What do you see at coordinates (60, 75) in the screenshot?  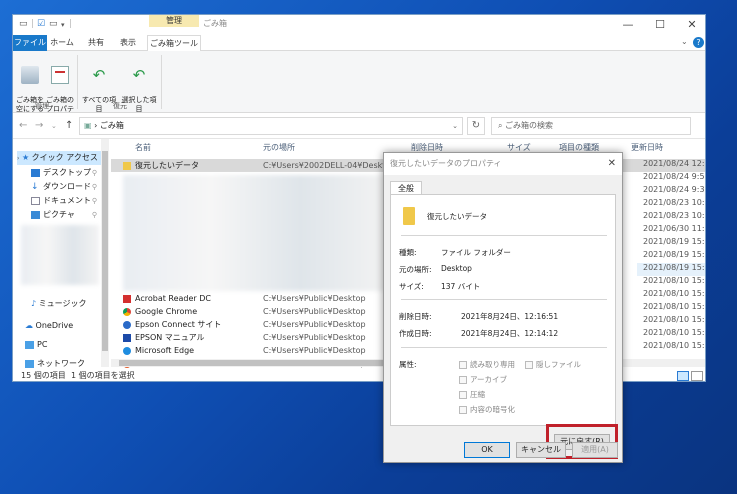 I see `properties-icon` at bounding box center [60, 75].